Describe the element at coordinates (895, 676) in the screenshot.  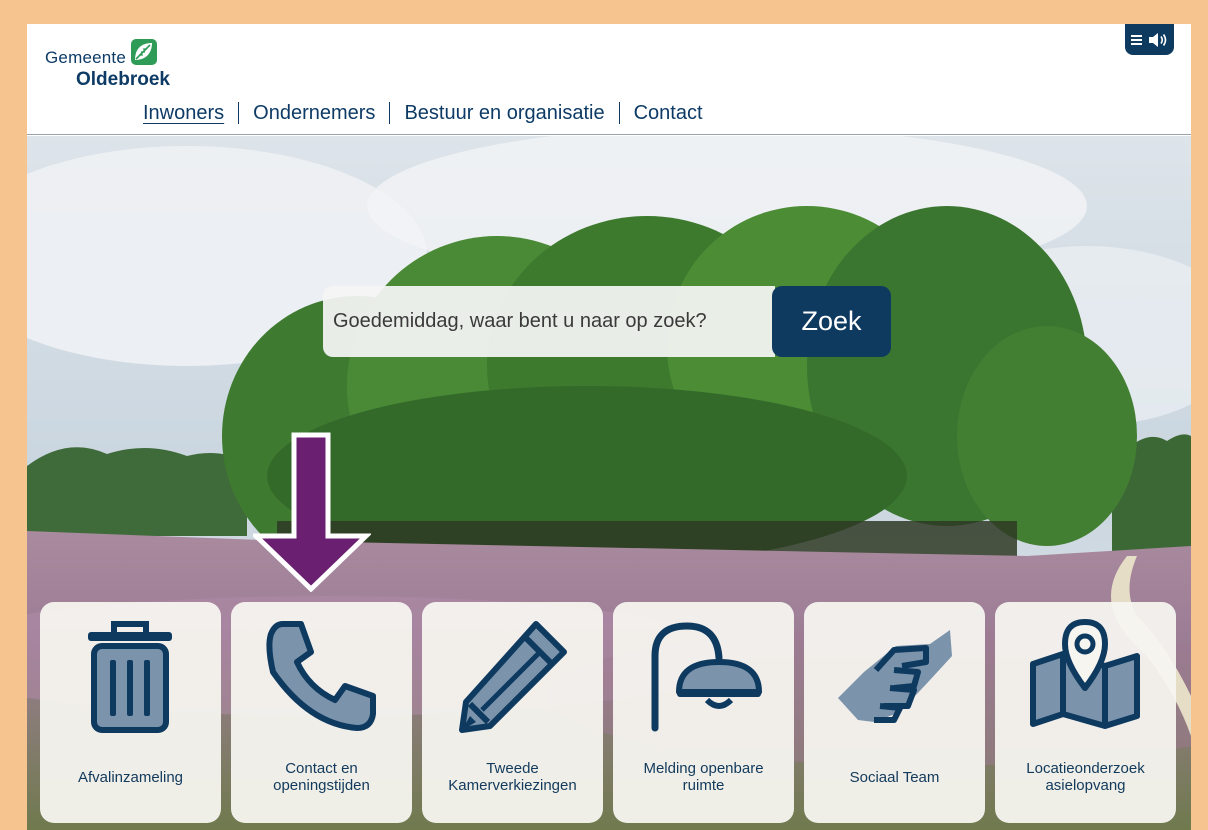
I see `handshake-icon` at that location.